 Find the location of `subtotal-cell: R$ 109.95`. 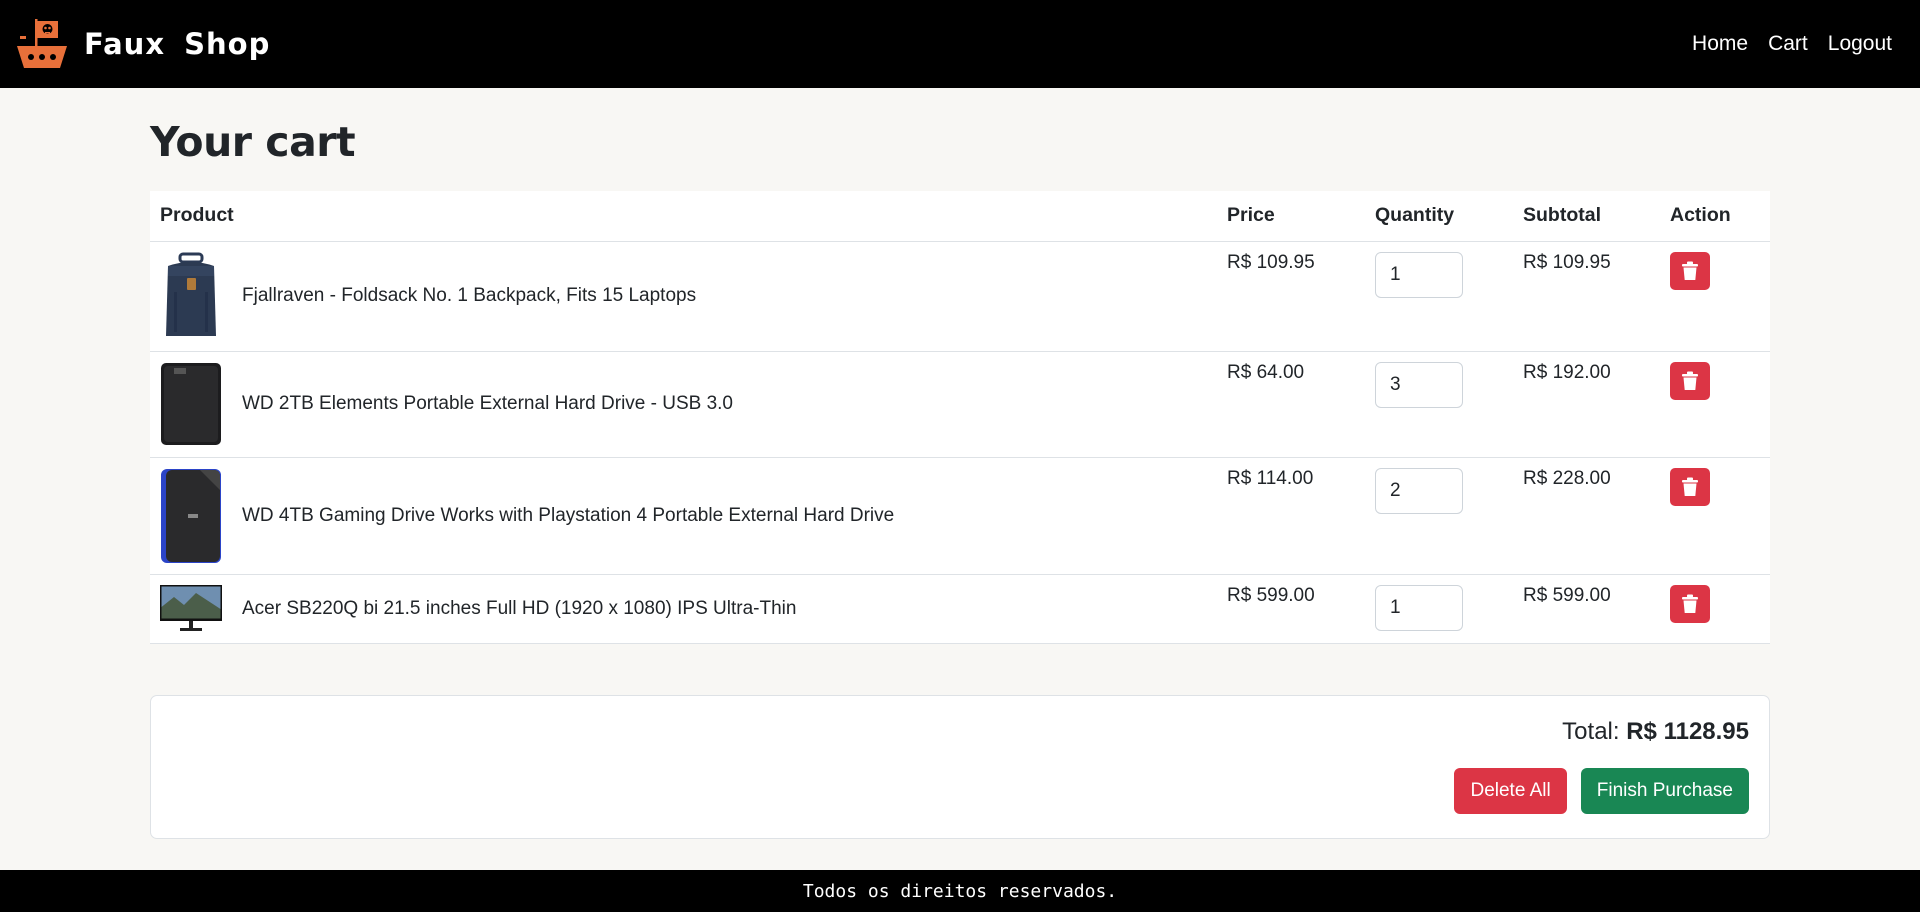

subtotal-cell: R$ 109.95 is located at coordinates (1586, 296).